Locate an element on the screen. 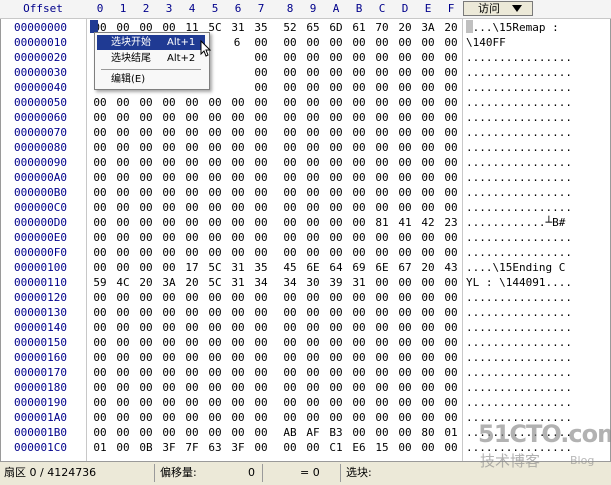  menu-item-block-start: 选块开始 Alt+1 is located at coordinates (151, 42).